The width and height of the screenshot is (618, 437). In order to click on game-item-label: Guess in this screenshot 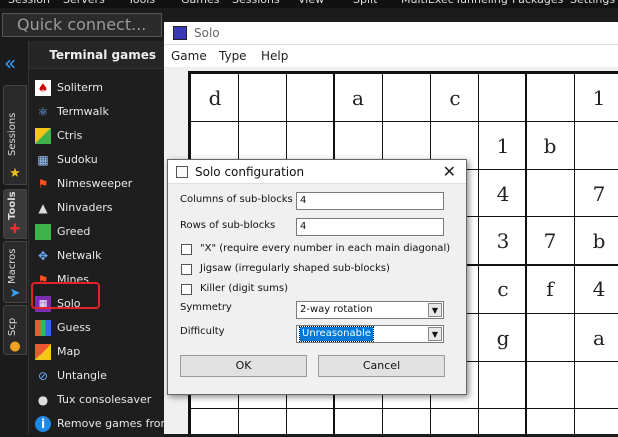, I will do `click(74, 327)`.